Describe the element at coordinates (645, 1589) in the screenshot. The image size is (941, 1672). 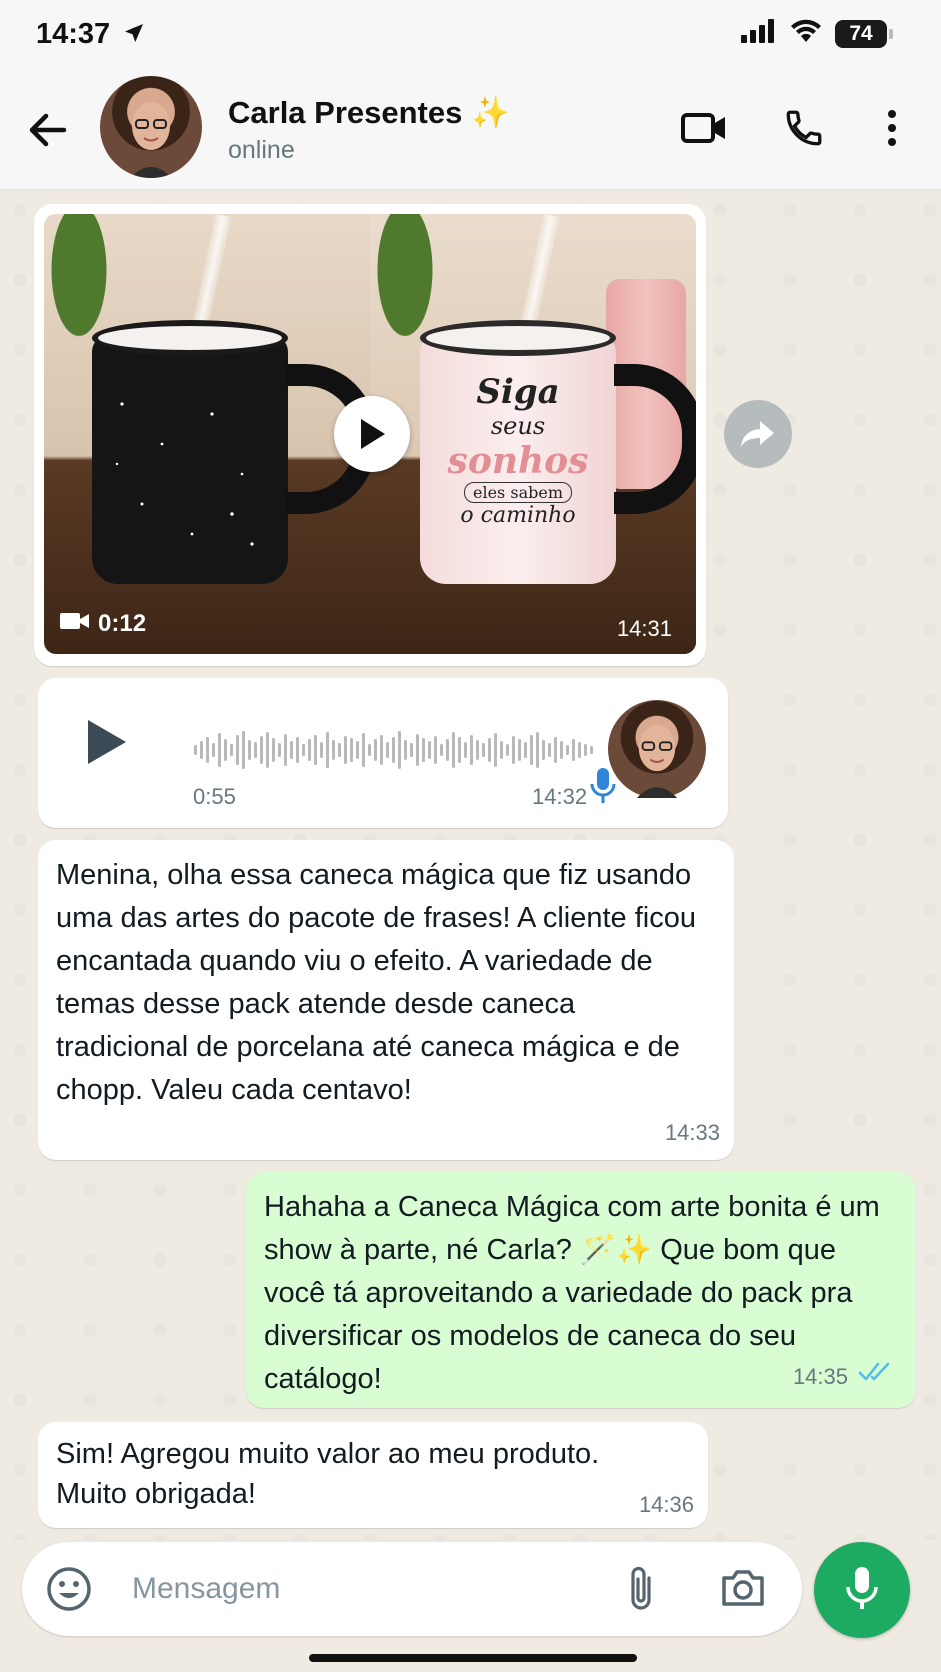
I see `attach-paperclip-icon` at that location.